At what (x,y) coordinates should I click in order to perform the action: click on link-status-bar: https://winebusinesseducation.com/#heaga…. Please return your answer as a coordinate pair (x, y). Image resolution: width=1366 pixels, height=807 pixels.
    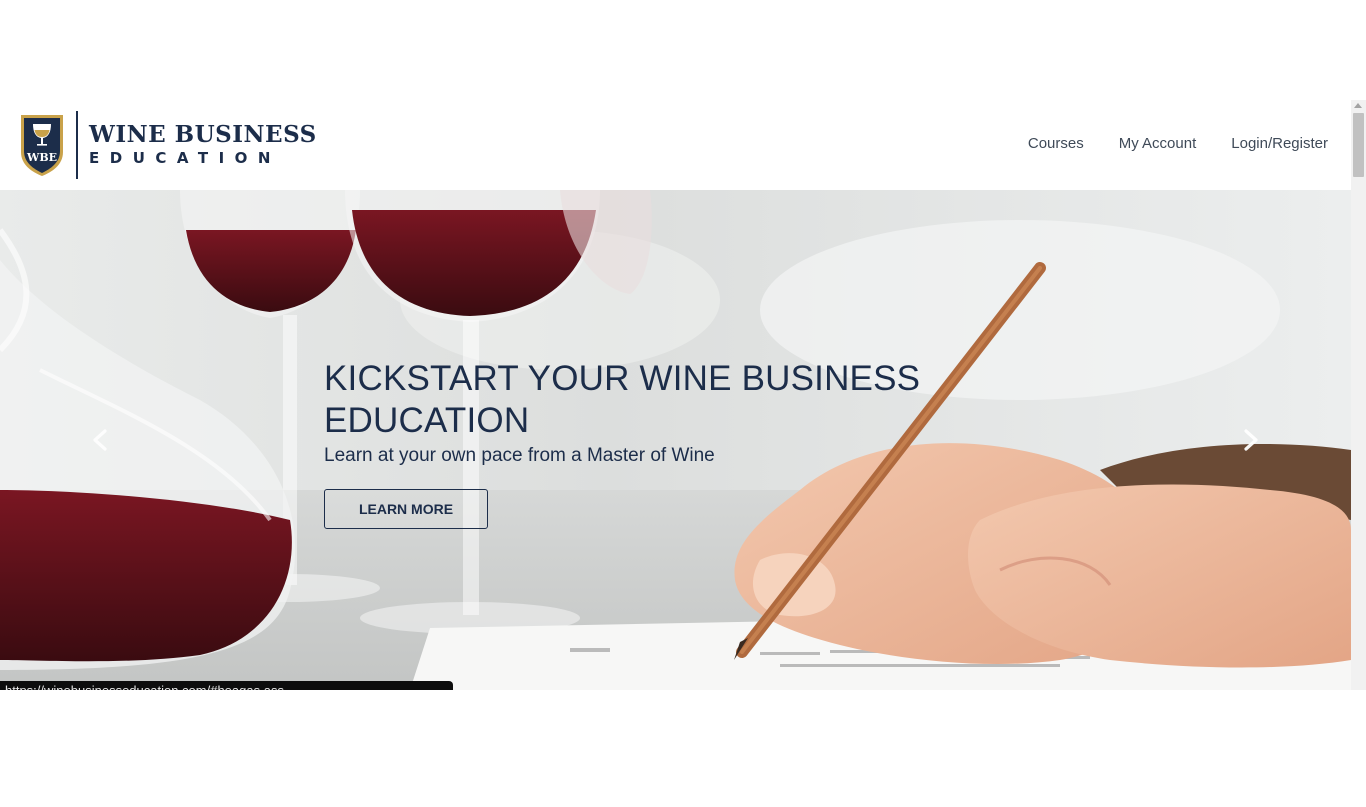
    Looking at the image, I should click on (226, 685).